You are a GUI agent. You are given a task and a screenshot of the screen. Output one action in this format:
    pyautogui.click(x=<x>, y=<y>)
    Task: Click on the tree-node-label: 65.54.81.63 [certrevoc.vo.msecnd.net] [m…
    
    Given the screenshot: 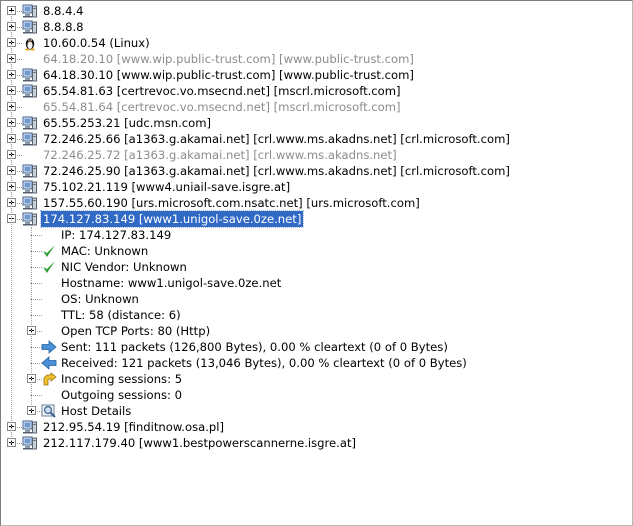 What is the action you would take?
    pyautogui.click(x=222, y=91)
    